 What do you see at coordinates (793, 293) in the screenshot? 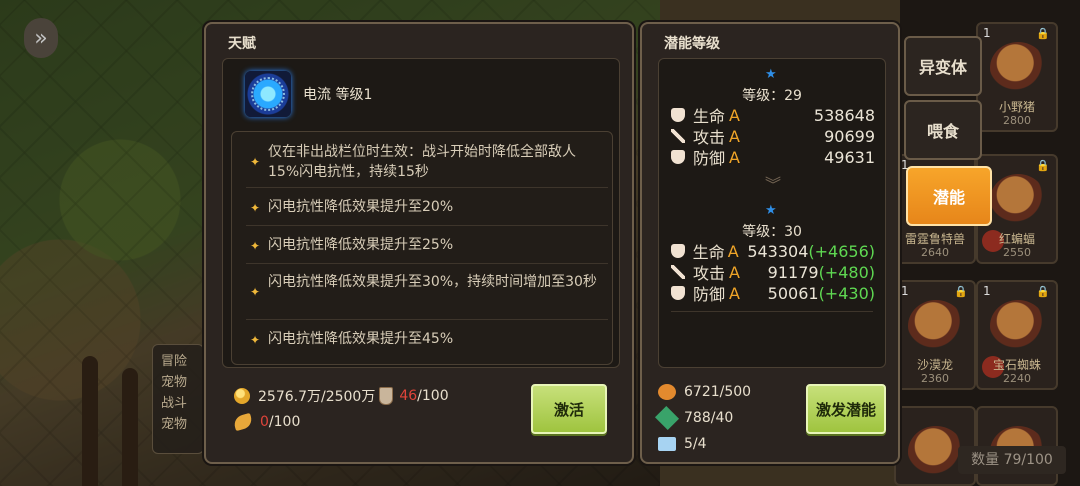
I see `stat-value: 50061` at bounding box center [793, 293].